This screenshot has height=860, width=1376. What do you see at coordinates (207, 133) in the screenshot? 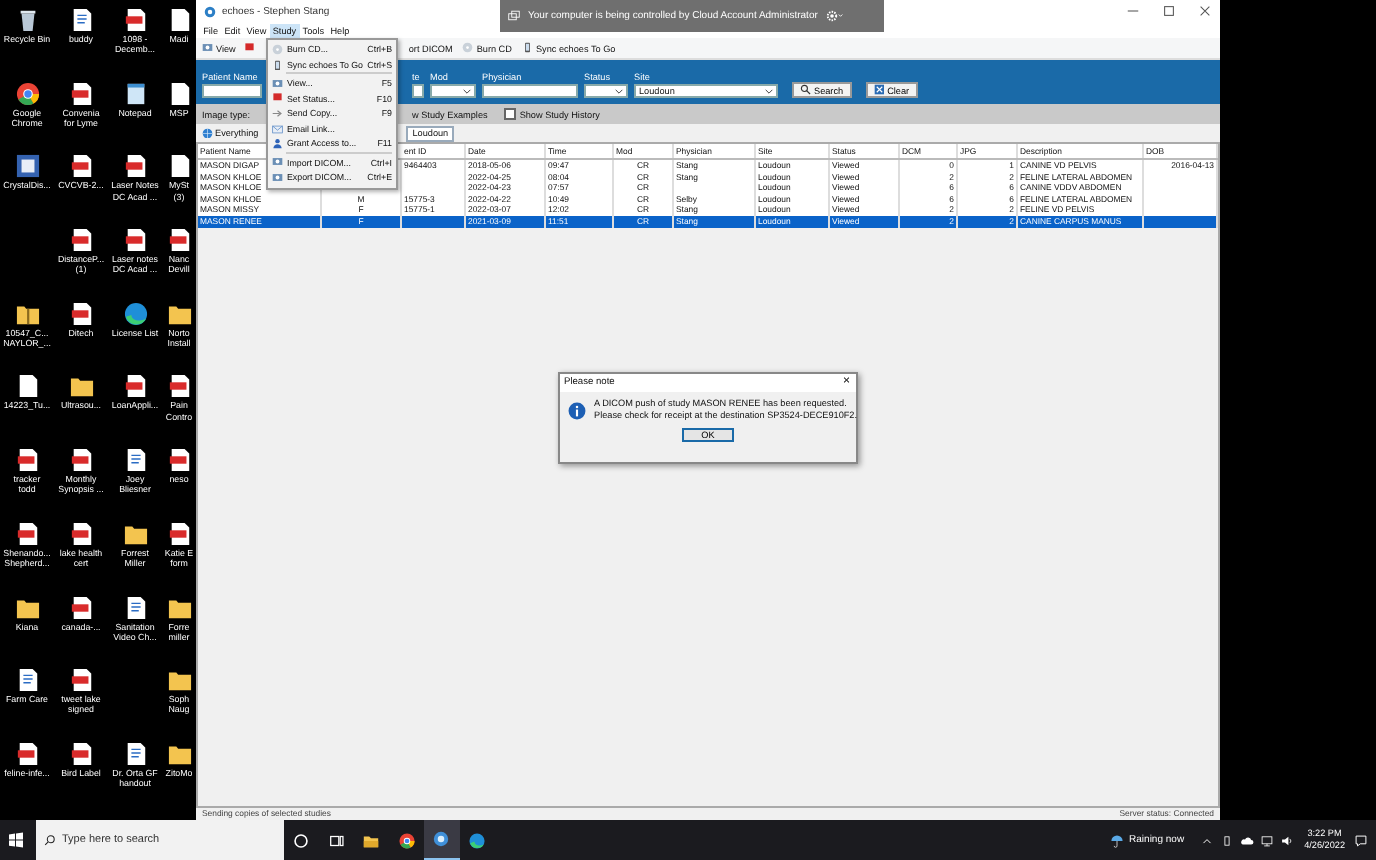
I see `globe-icon` at bounding box center [207, 133].